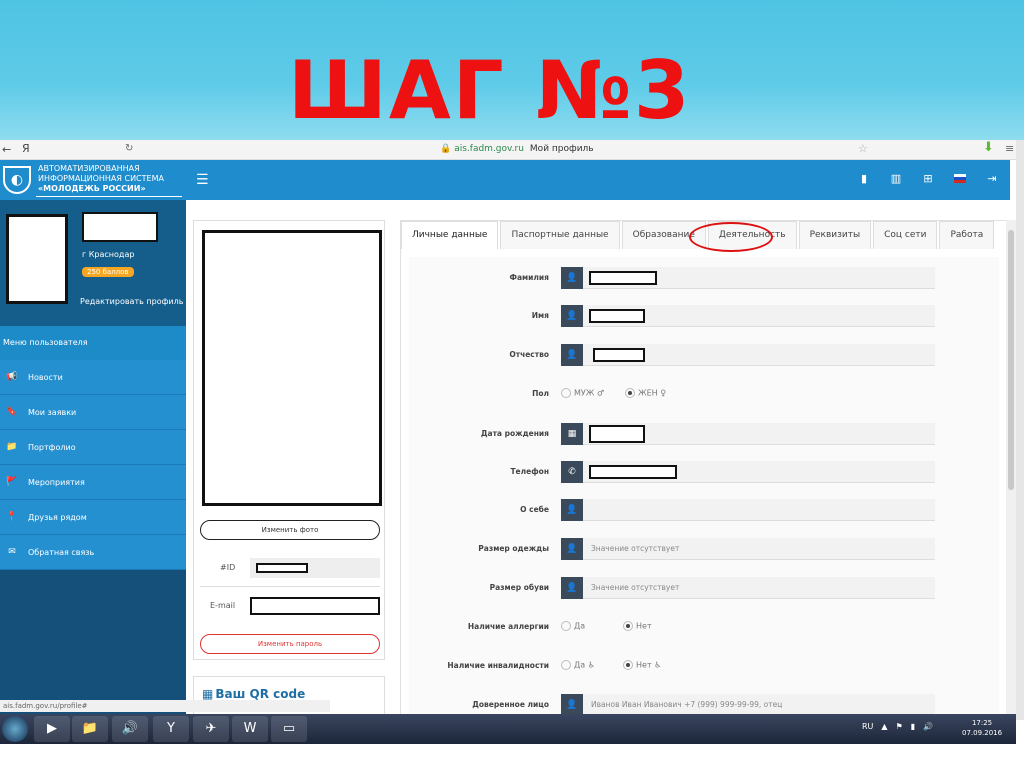 This screenshot has width=1024, height=768. What do you see at coordinates (223, 605) in the screenshot?
I see `email-label: E-mail` at bounding box center [223, 605].